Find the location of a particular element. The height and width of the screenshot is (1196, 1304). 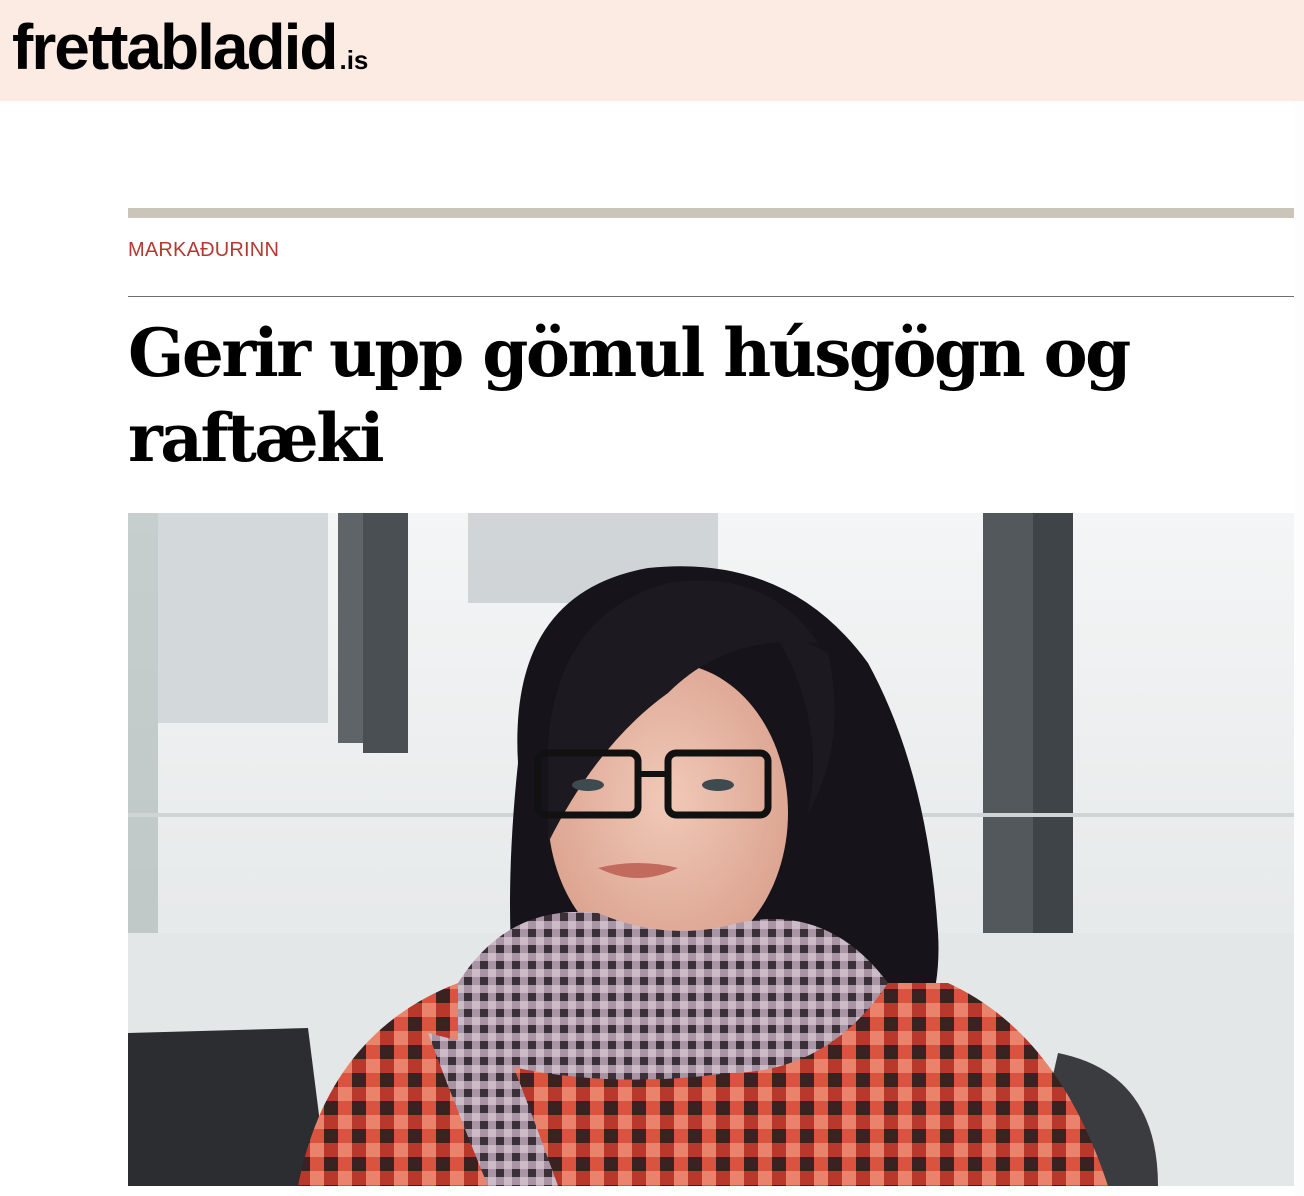

category-link: MARKAÐURINN is located at coordinates (711, 250).